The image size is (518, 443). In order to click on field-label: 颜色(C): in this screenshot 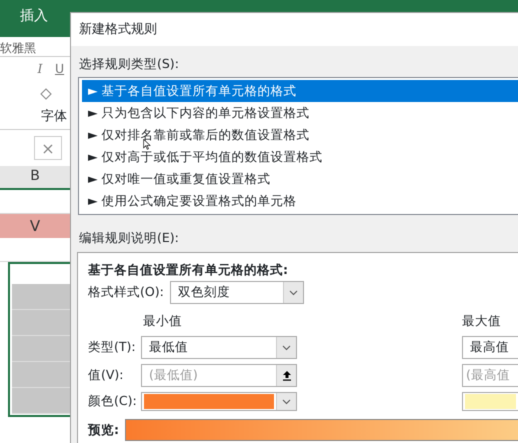, I will do `click(113, 401)`.